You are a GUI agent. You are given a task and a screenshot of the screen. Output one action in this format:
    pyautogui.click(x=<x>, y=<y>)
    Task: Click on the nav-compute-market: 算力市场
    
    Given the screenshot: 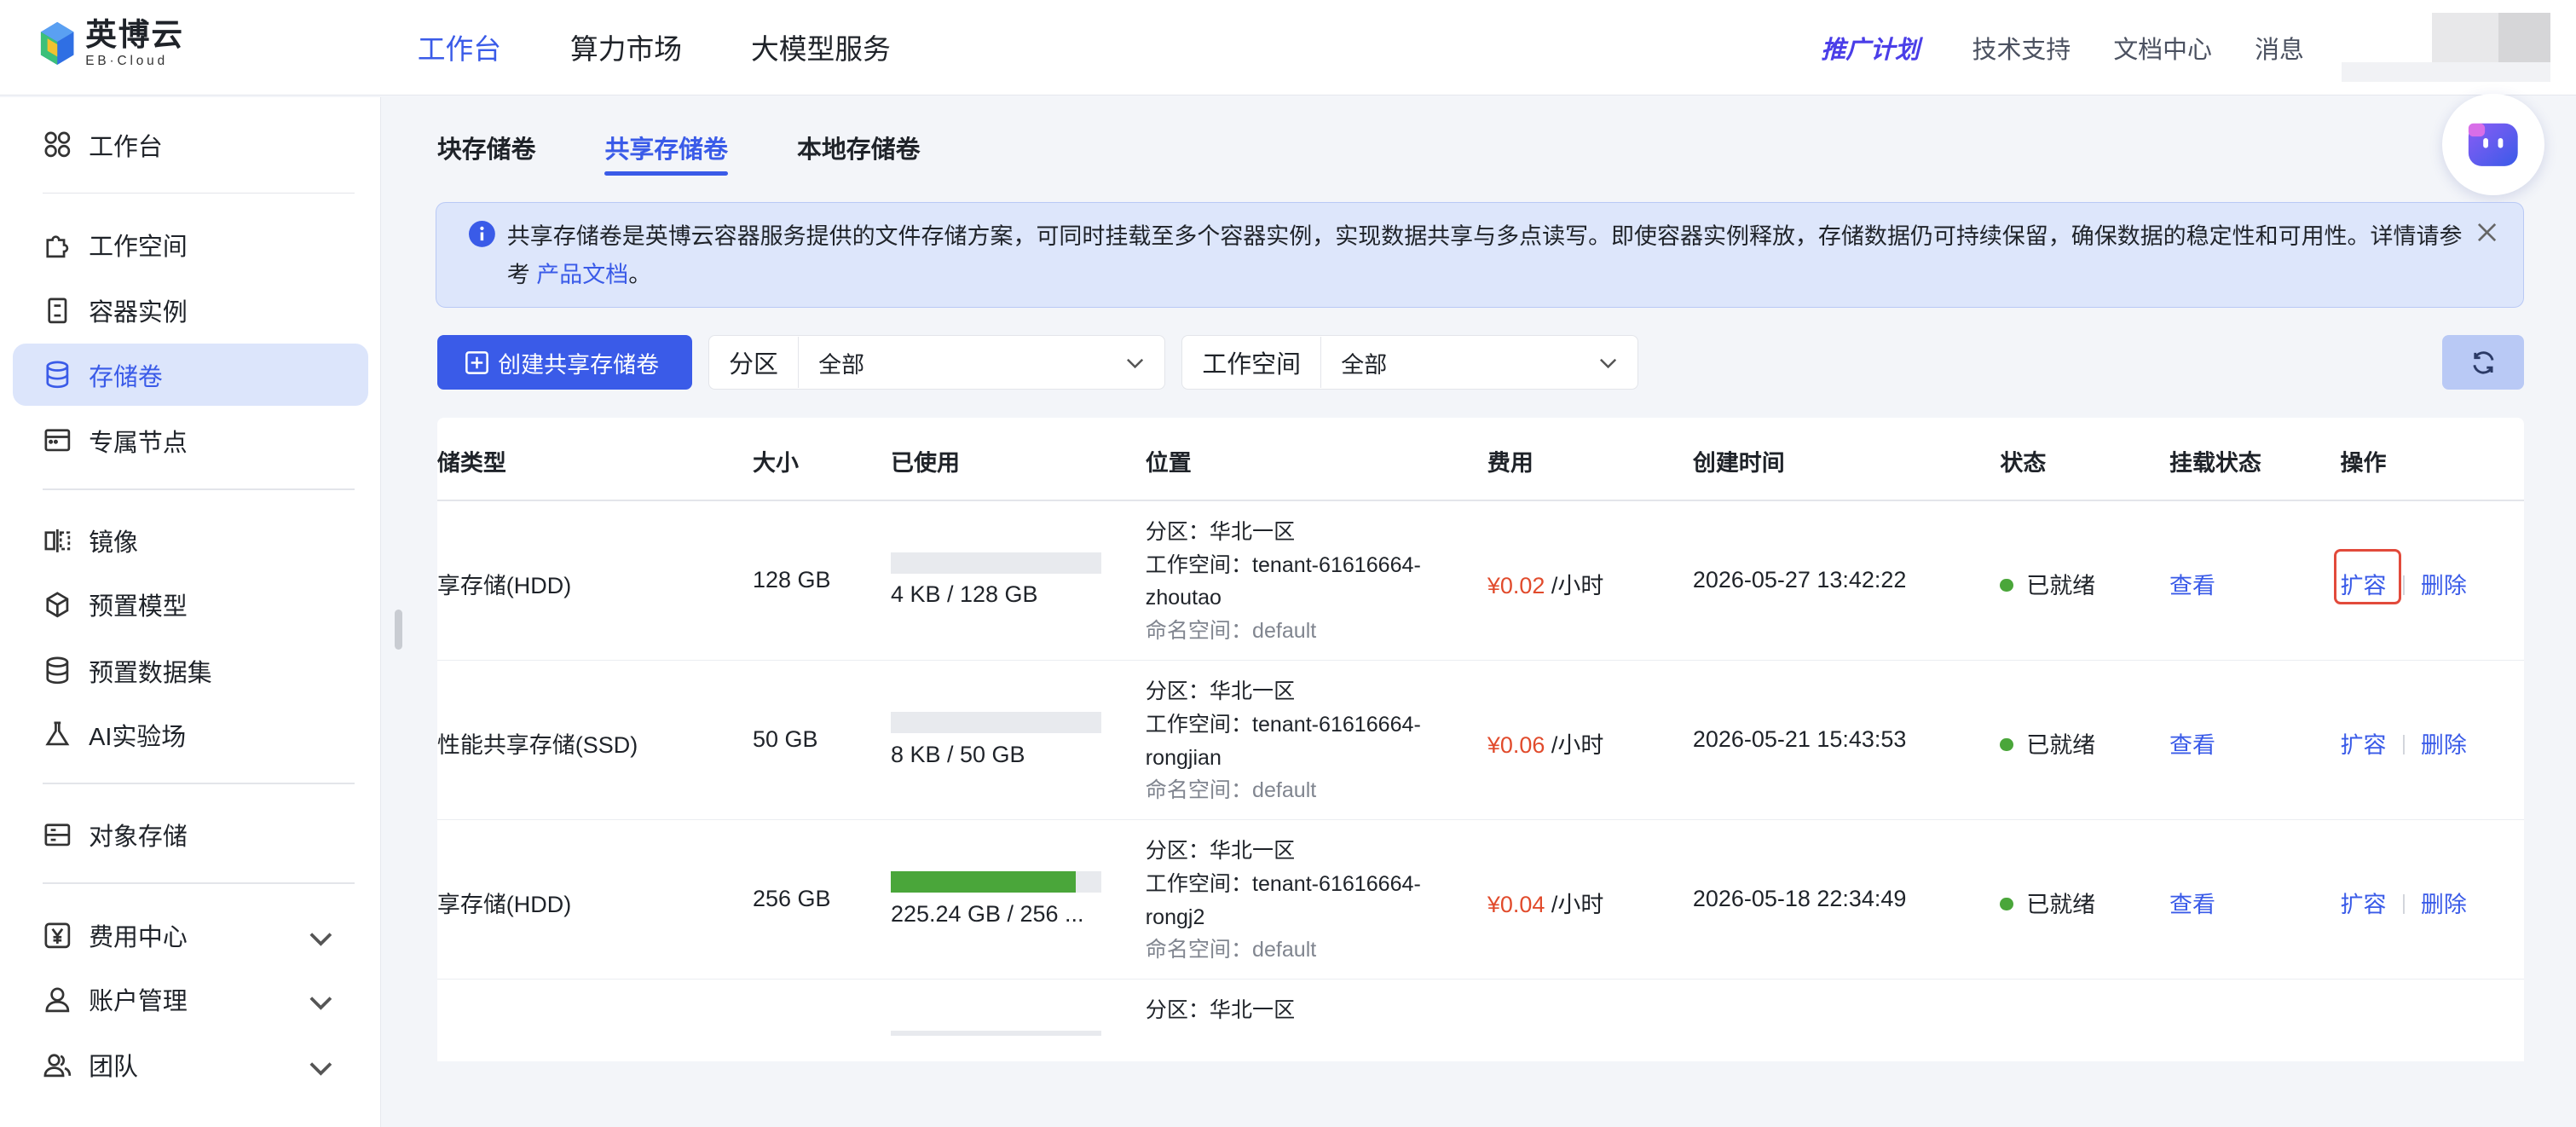 What is the action you would take?
    pyautogui.click(x=626, y=47)
    